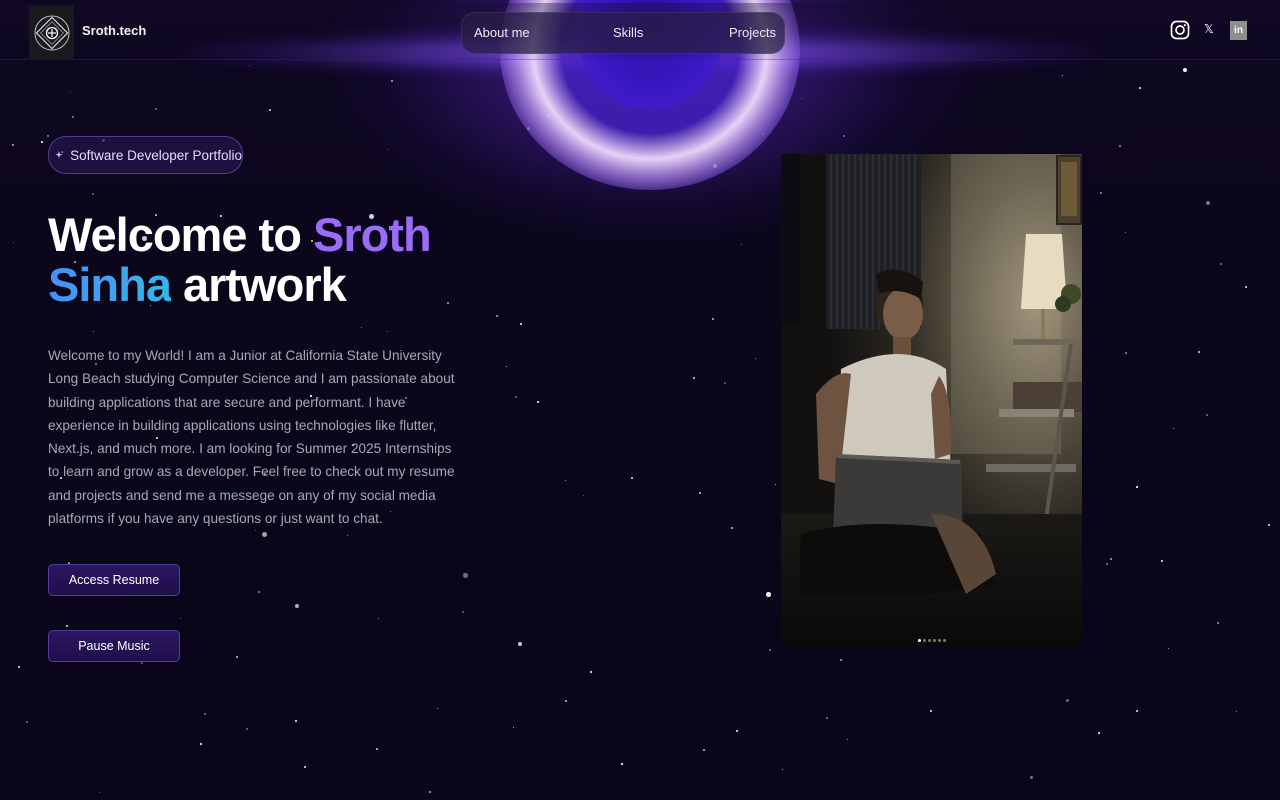 The width and height of the screenshot is (1280, 800). I want to click on sparkle-icon, so click(59, 154).